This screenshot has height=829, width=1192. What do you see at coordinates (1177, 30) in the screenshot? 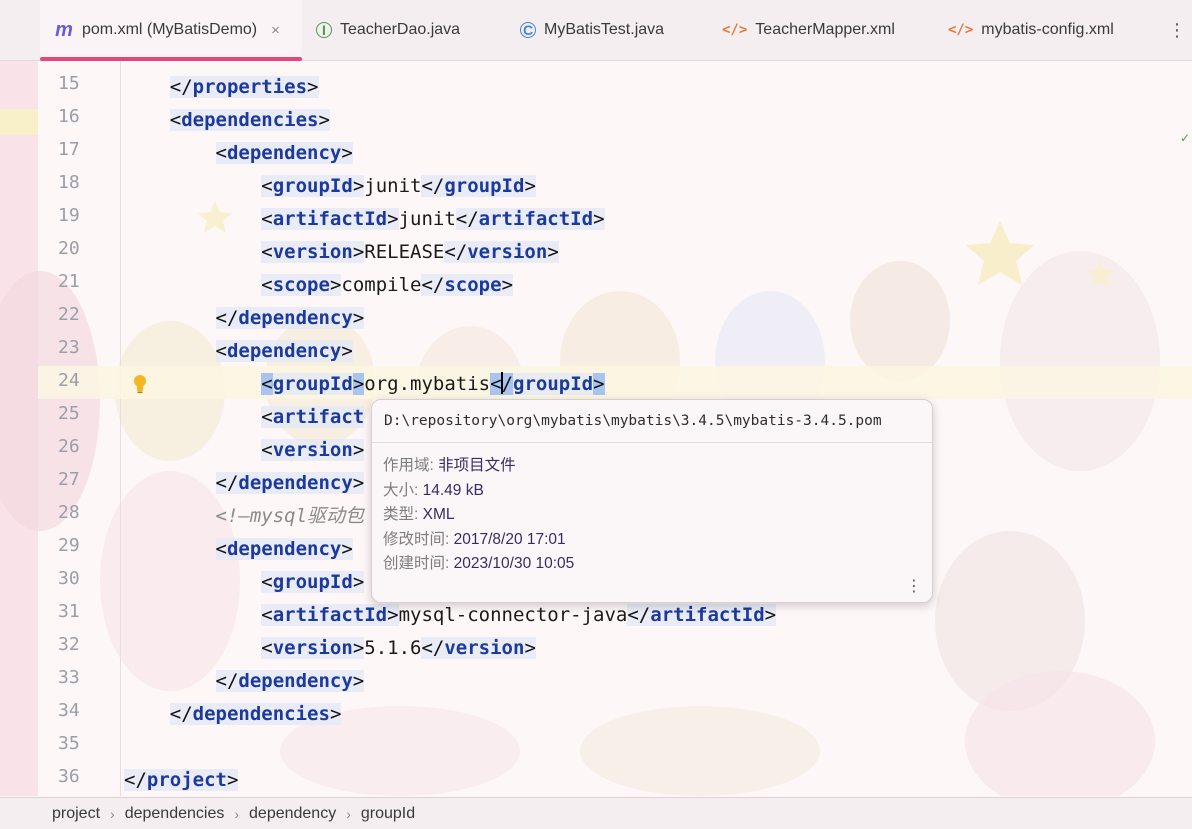
I see `more-tabs-icon: ⋮` at bounding box center [1177, 30].